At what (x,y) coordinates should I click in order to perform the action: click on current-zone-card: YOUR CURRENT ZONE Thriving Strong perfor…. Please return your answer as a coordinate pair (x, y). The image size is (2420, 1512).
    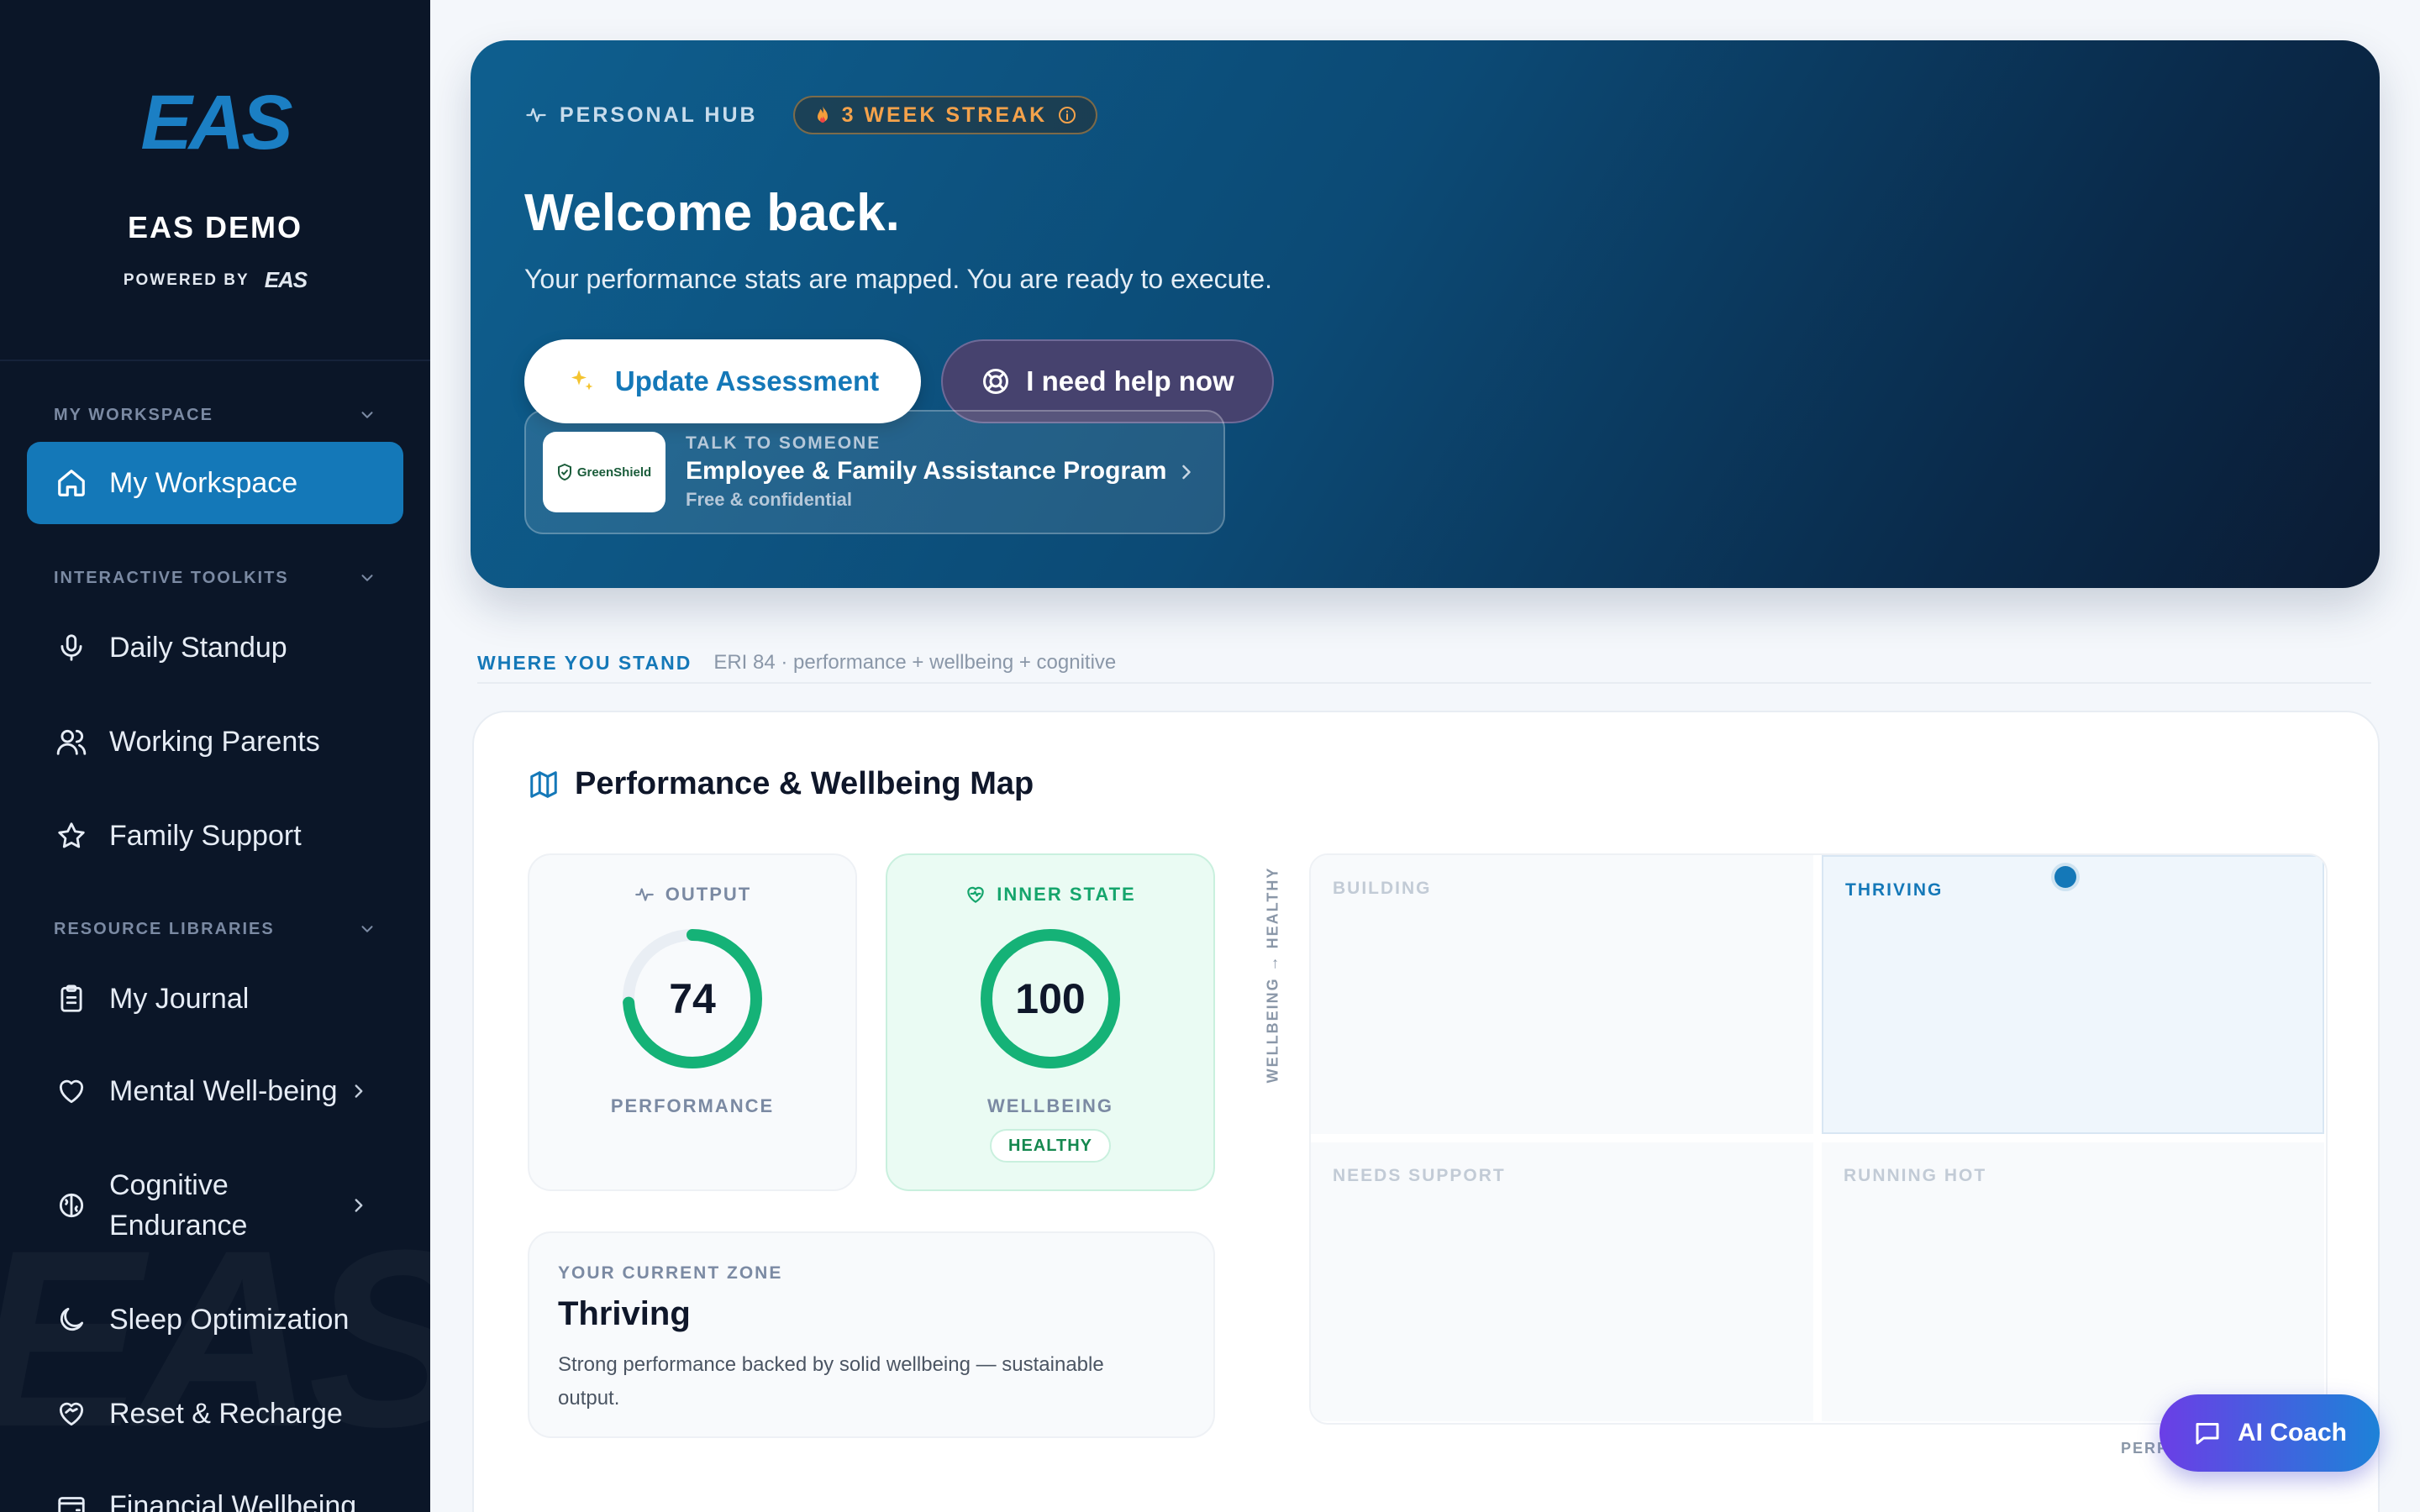
    Looking at the image, I should click on (871, 1334).